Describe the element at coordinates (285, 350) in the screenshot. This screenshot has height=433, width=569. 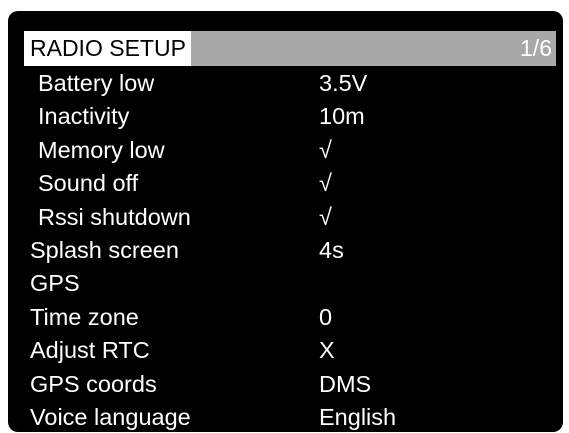
I see `setting-adjust-rtc: Adjust RTC X` at that location.